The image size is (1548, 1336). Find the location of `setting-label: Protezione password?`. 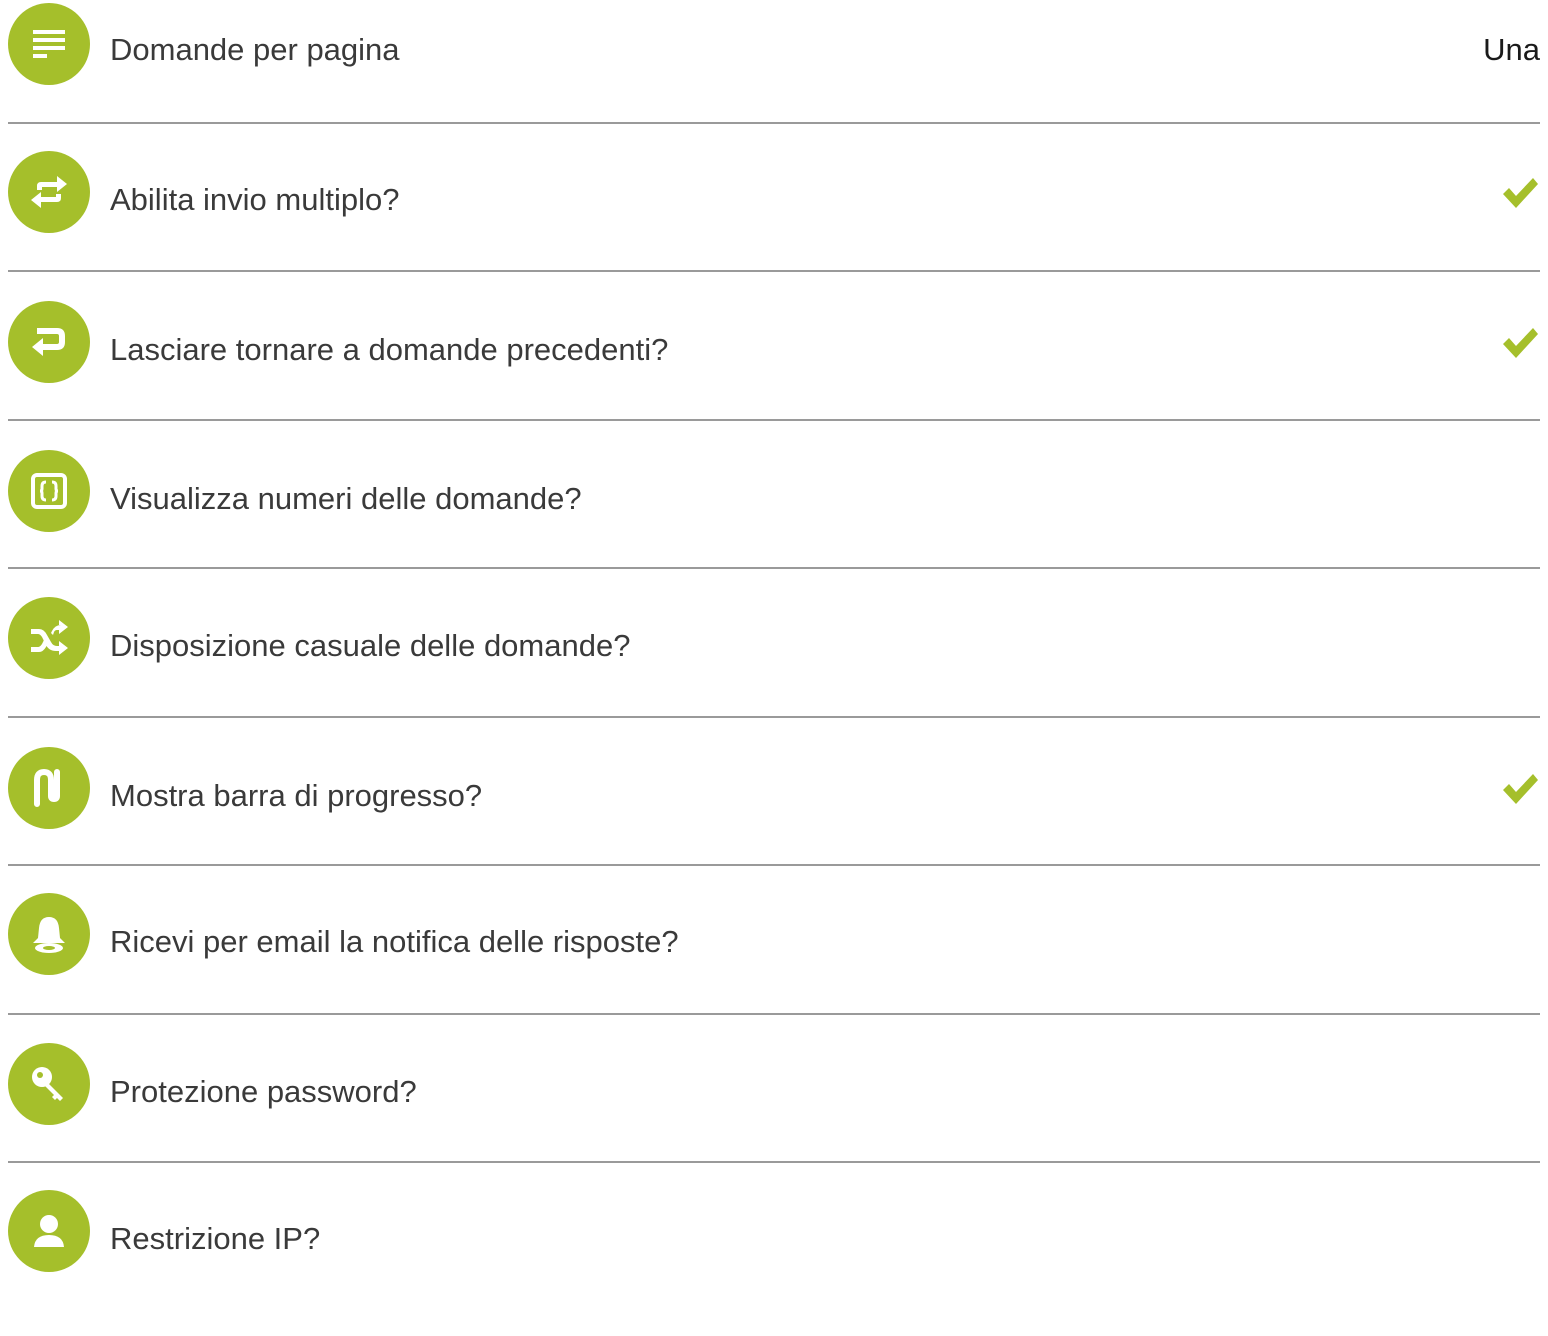

setting-label: Protezione password? is located at coordinates (263, 1091).